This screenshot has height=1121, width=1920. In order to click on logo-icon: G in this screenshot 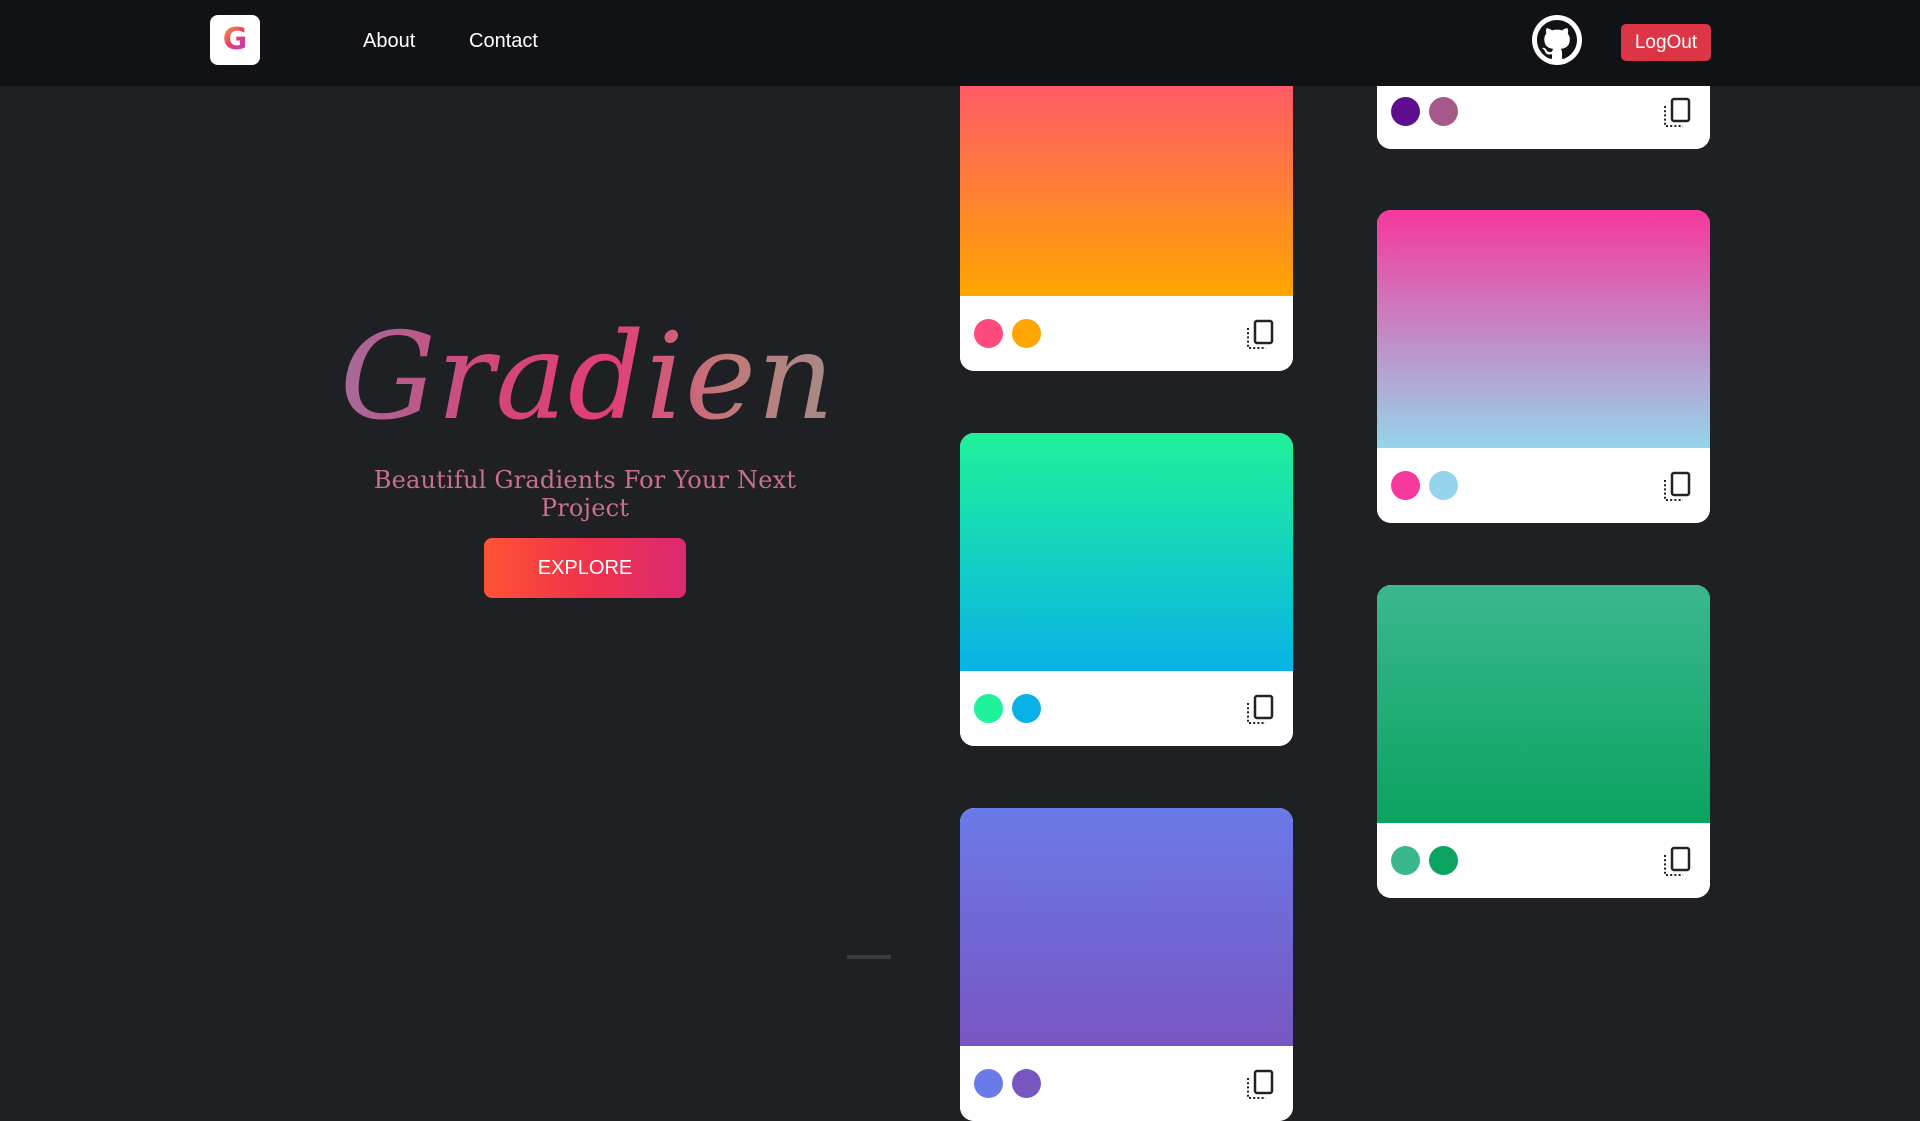, I will do `click(235, 40)`.